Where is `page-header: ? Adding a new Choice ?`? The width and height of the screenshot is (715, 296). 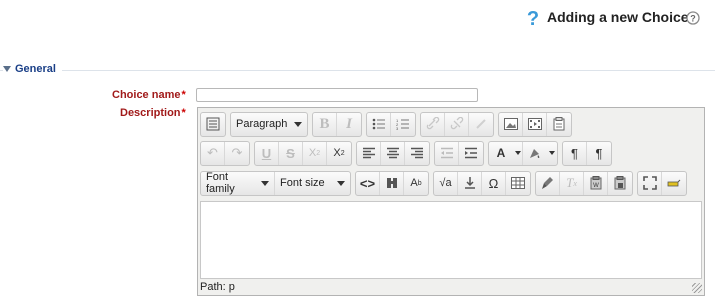
page-header: ? Adding a new Choice ? is located at coordinates (357, 18).